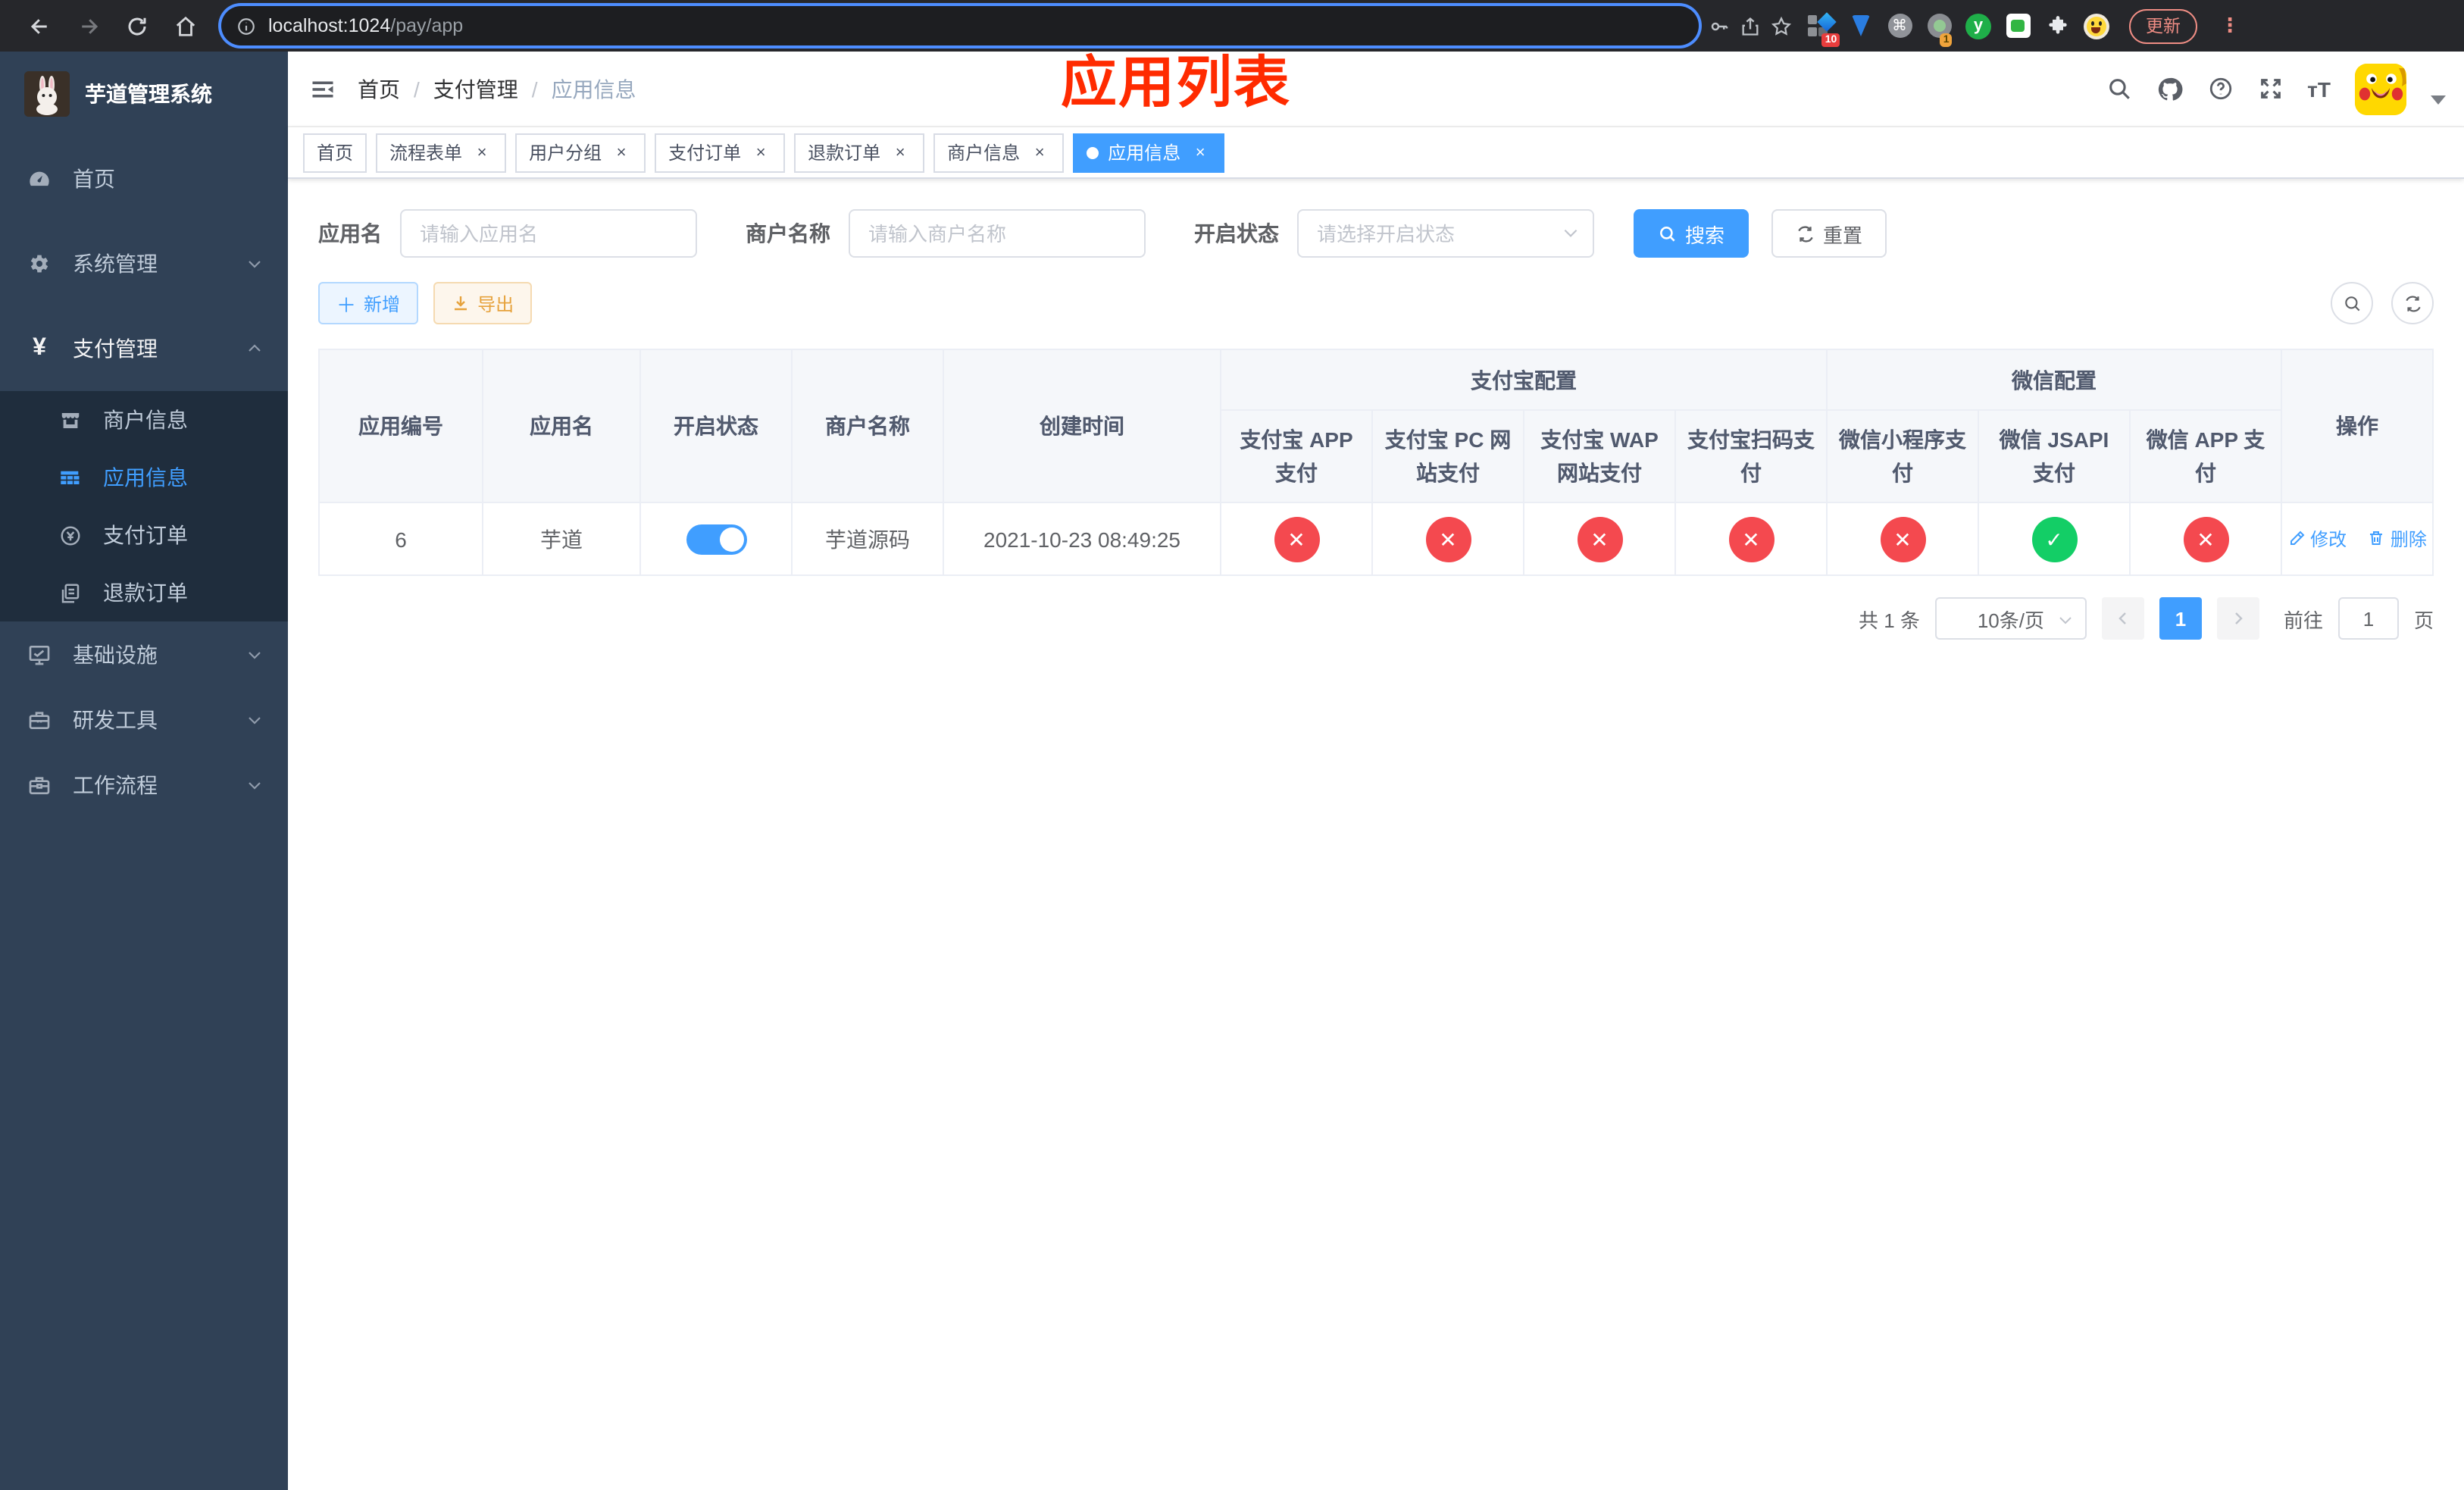  I want to click on sub-header-wx-mini: 微信小程序支付, so click(1902, 456).